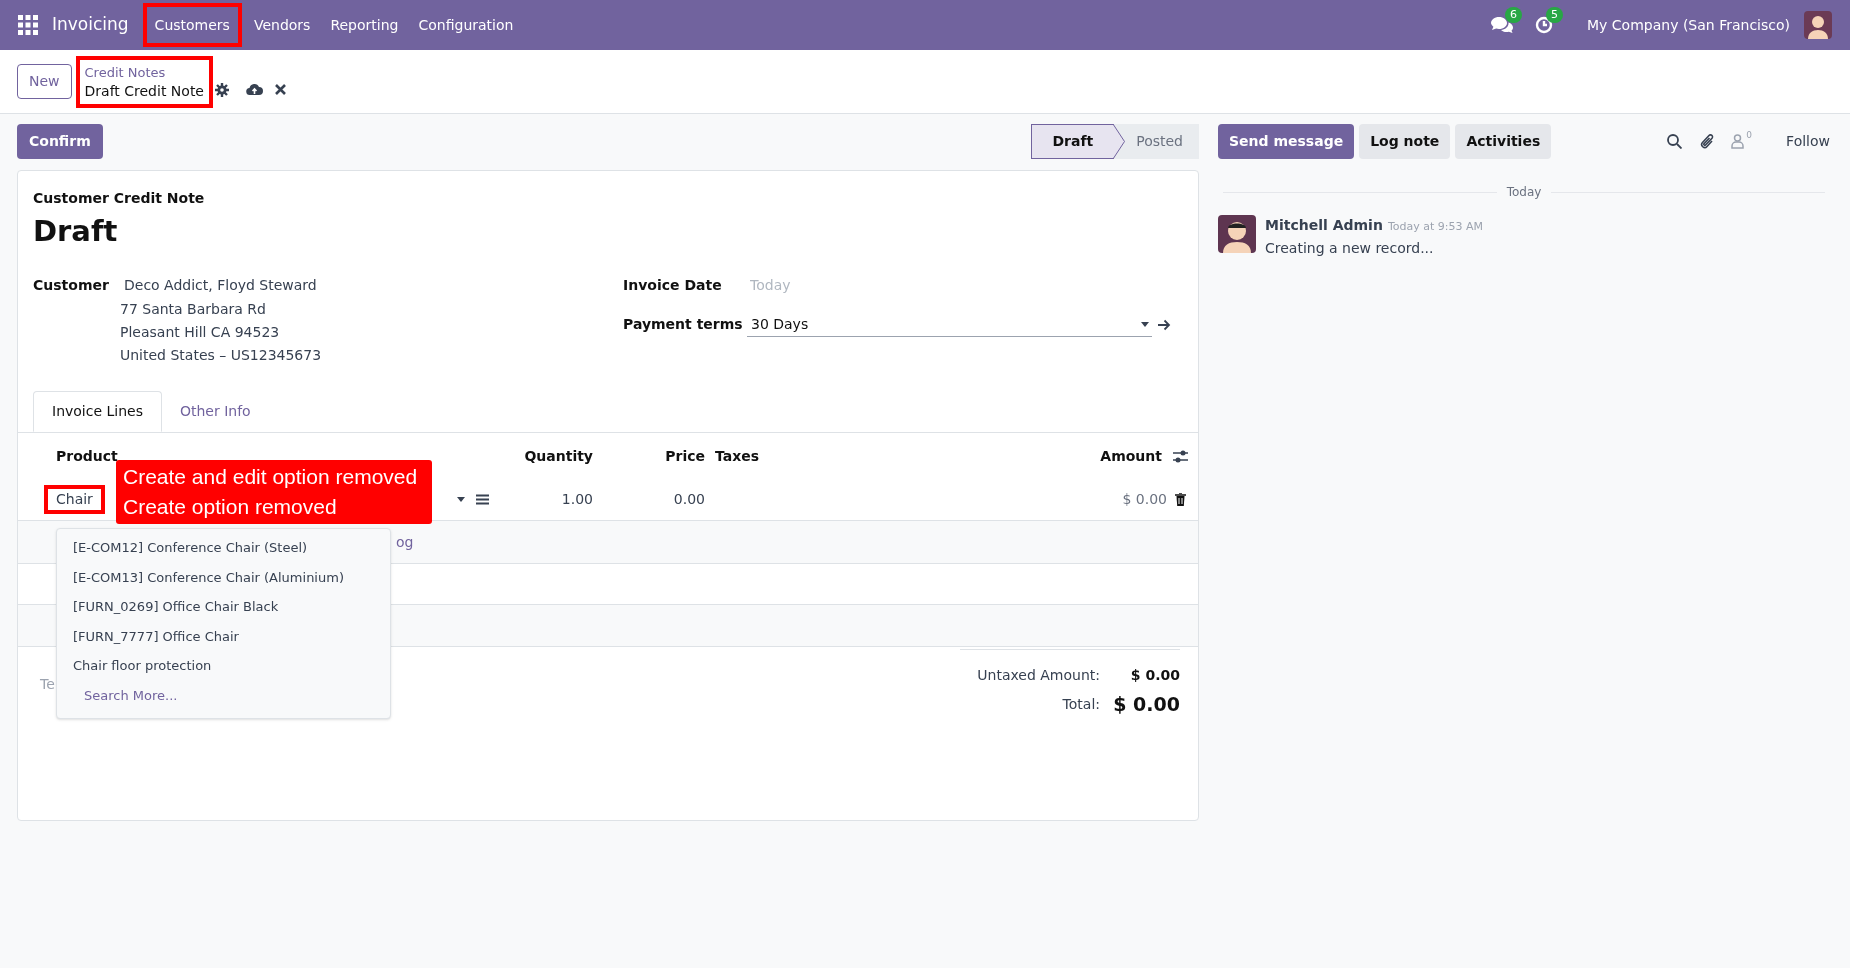 Image resolution: width=1850 pixels, height=968 pixels. Describe the element at coordinates (71, 285) in the screenshot. I see `field-label: Customer` at that location.